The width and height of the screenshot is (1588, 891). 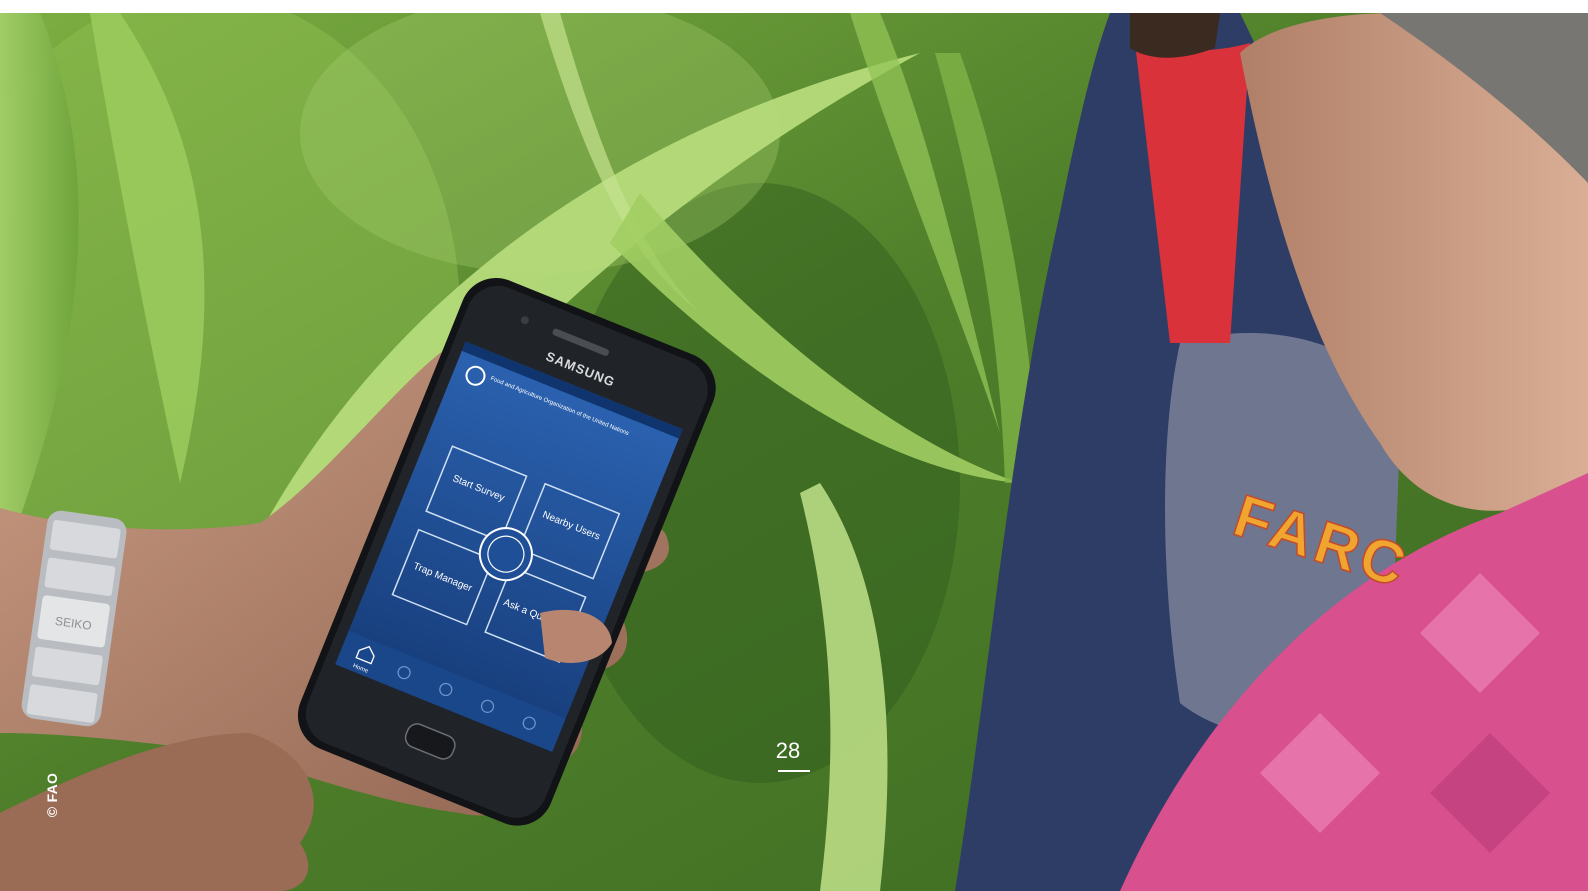 What do you see at coordinates (794, 771) in the screenshot?
I see `page-number-underline` at bounding box center [794, 771].